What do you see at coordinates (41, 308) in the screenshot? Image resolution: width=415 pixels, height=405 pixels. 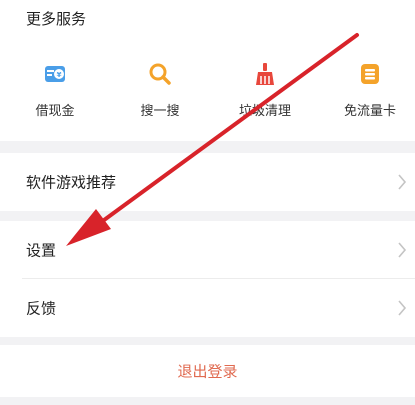 I see `menu-feedback-label: 反馈` at bounding box center [41, 308].